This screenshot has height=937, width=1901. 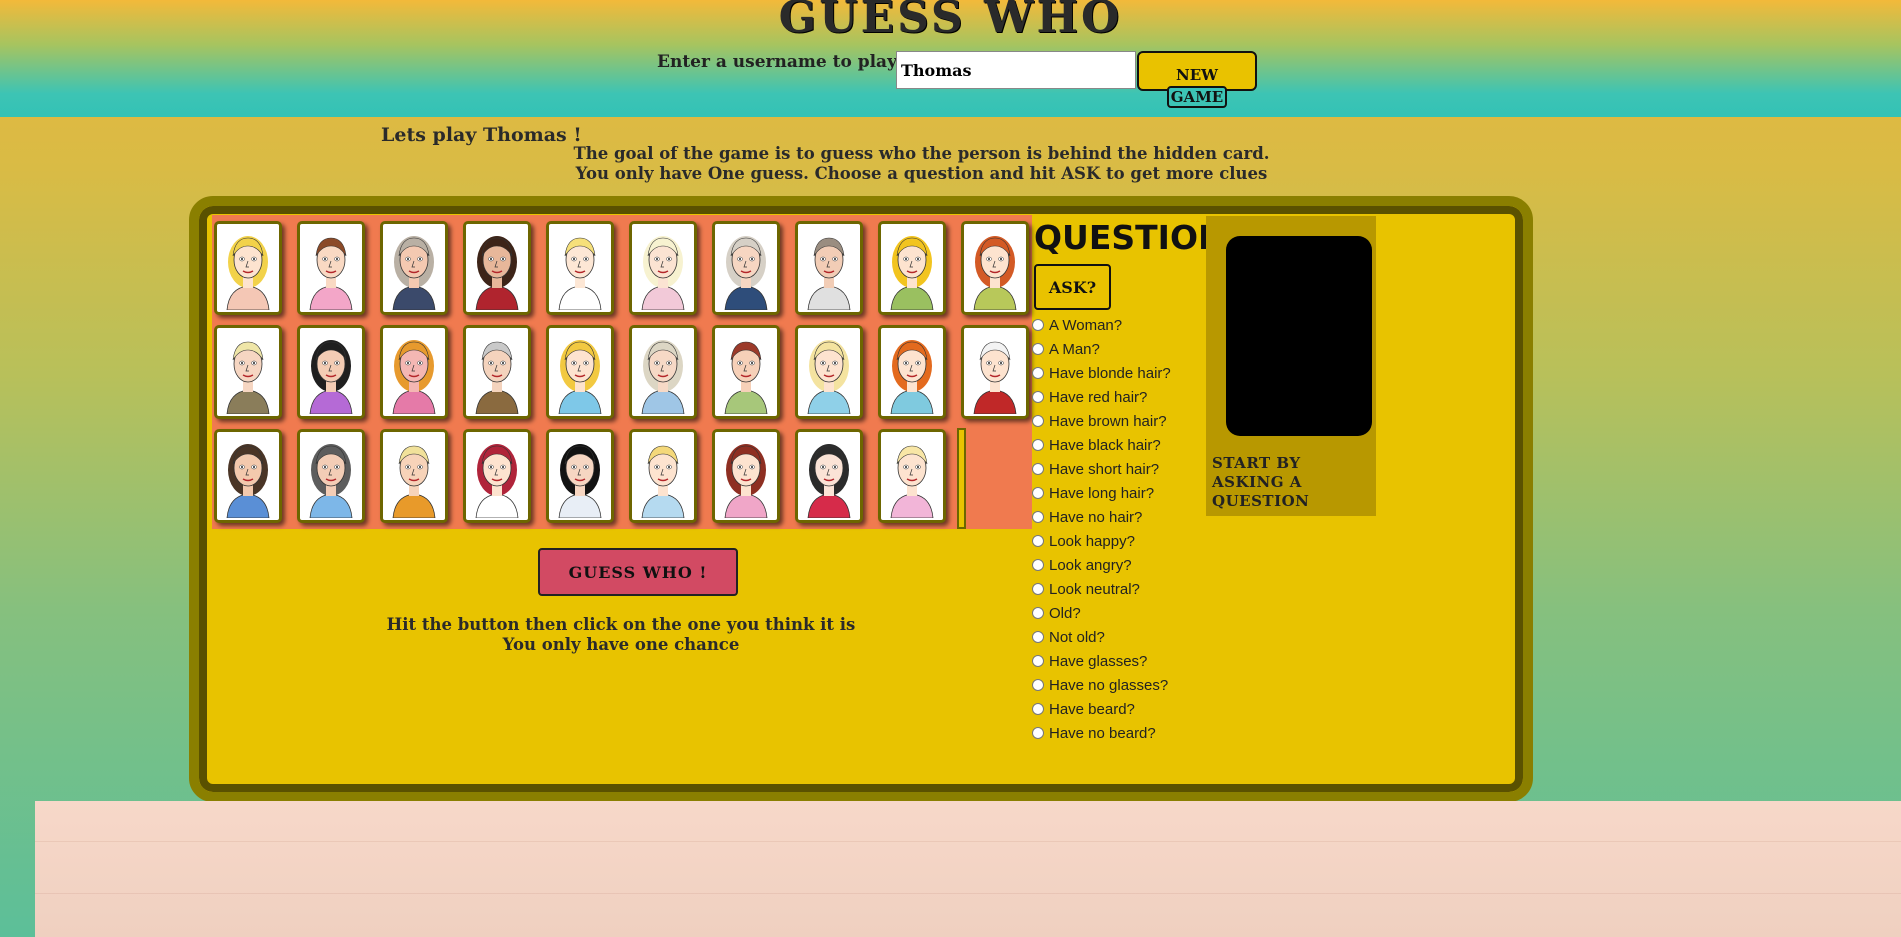 What do you see at coordinates (1101, 397) in the screenshot?
I see `question-item: Have red hair?` at bounding box center [1101, 397].